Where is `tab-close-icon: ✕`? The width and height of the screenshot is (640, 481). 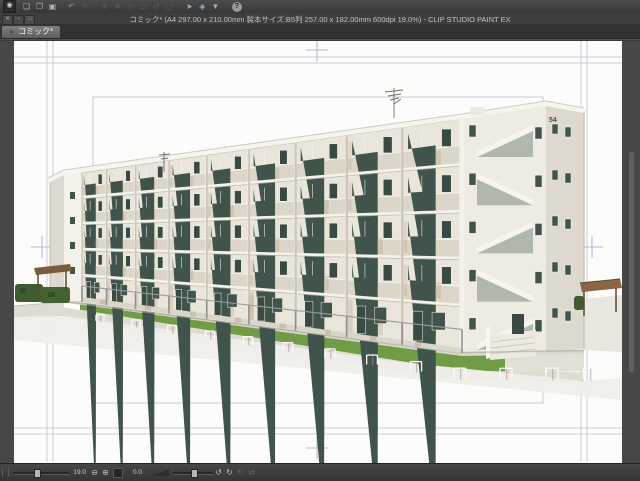
tab-close-icon: ✕ is located at coordinates (11, 33).